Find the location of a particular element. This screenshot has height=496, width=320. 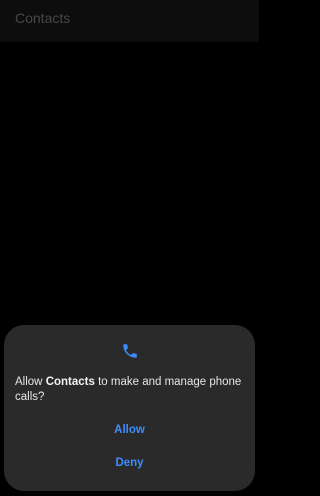

app-name: Contacts is located at coordinates (70, 382).